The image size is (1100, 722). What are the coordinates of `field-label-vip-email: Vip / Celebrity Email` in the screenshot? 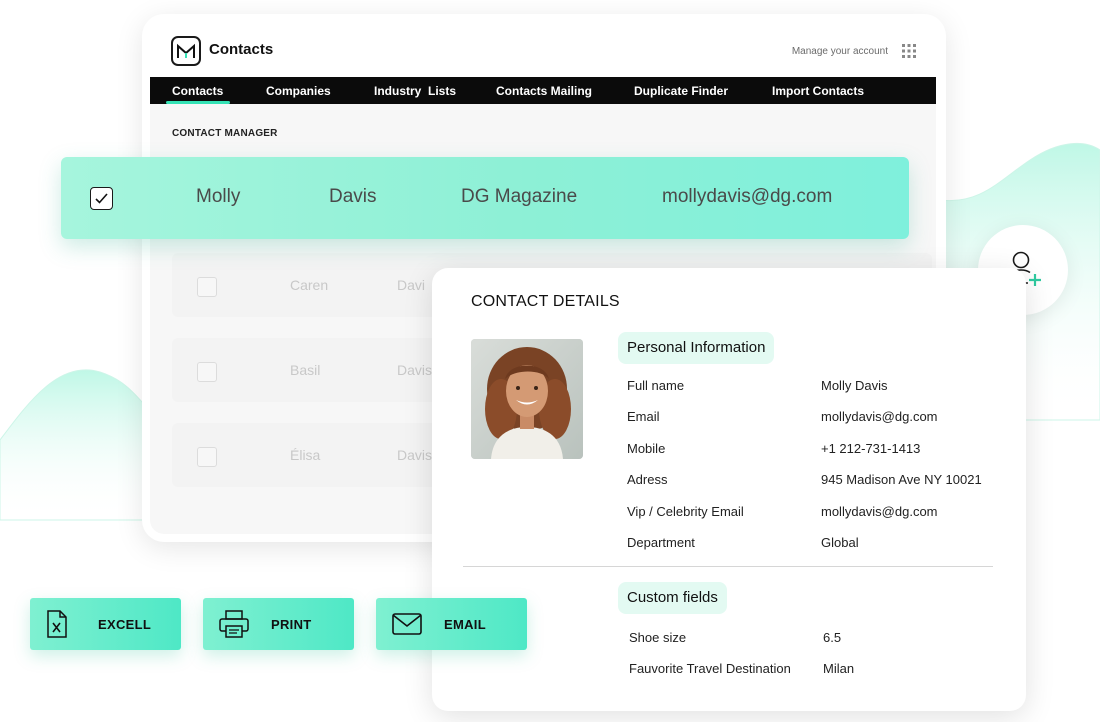 It's located at (685, 511).